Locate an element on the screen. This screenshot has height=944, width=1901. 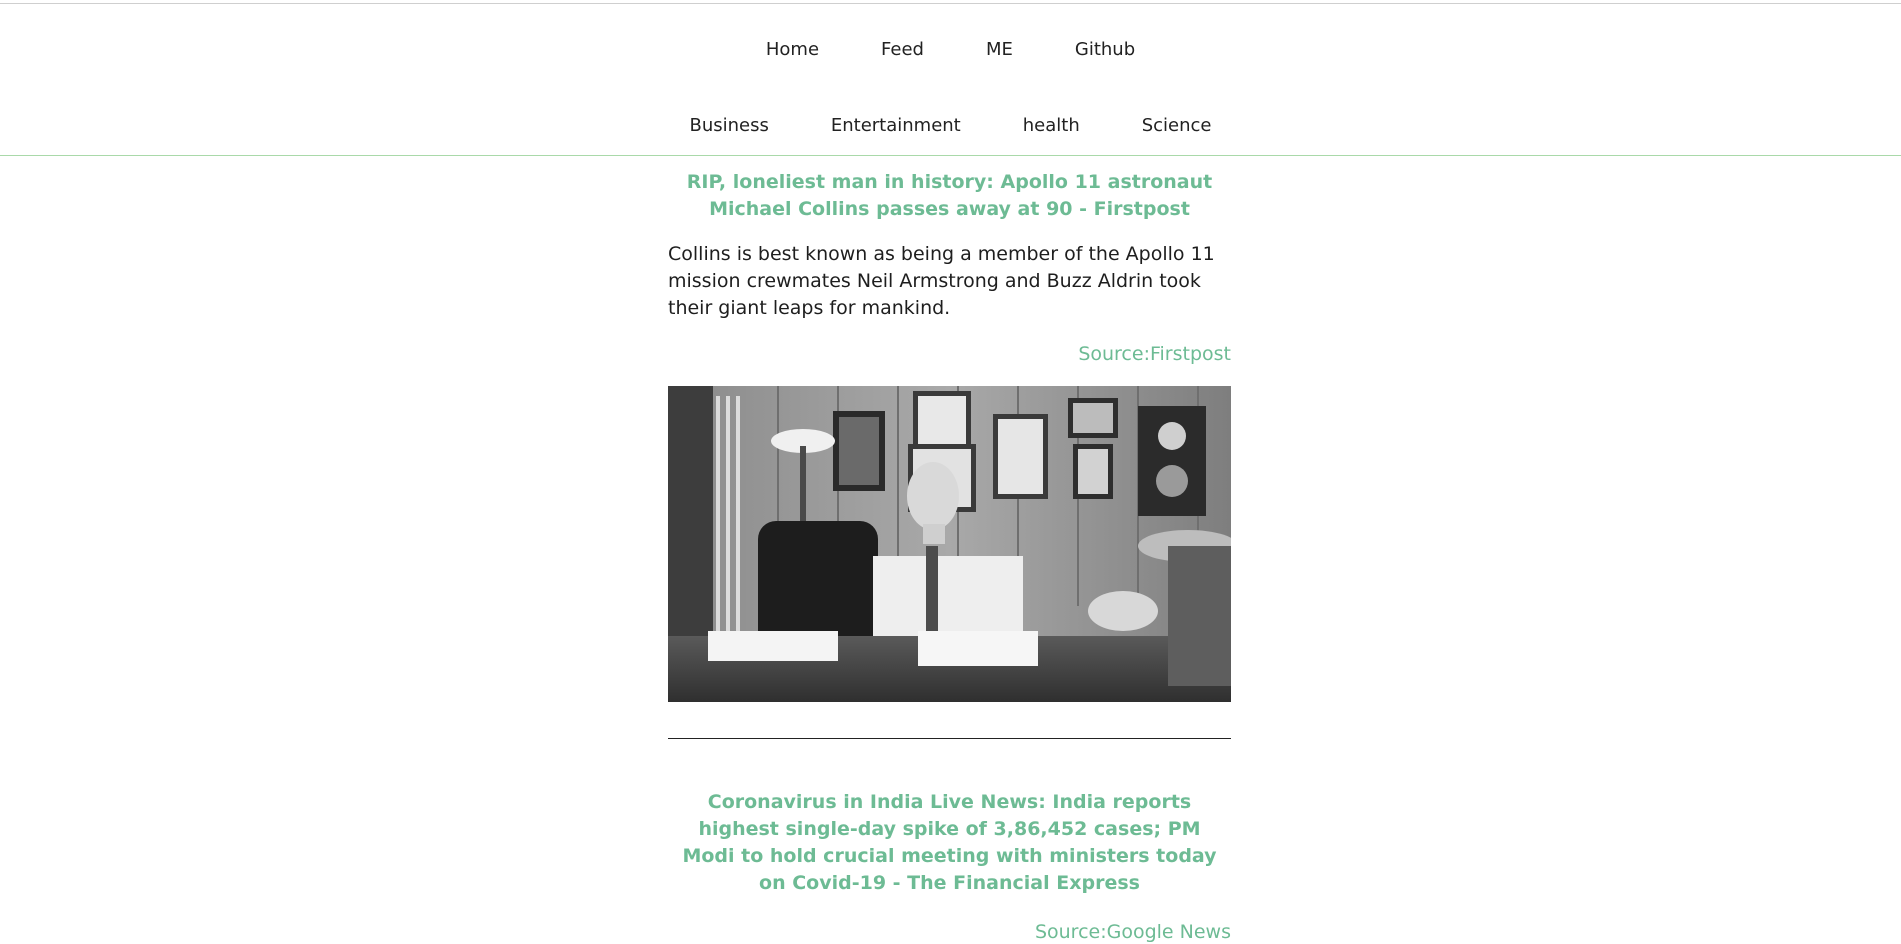
category-entertainment-link: Entertainment is located at coordinates (896, 126).